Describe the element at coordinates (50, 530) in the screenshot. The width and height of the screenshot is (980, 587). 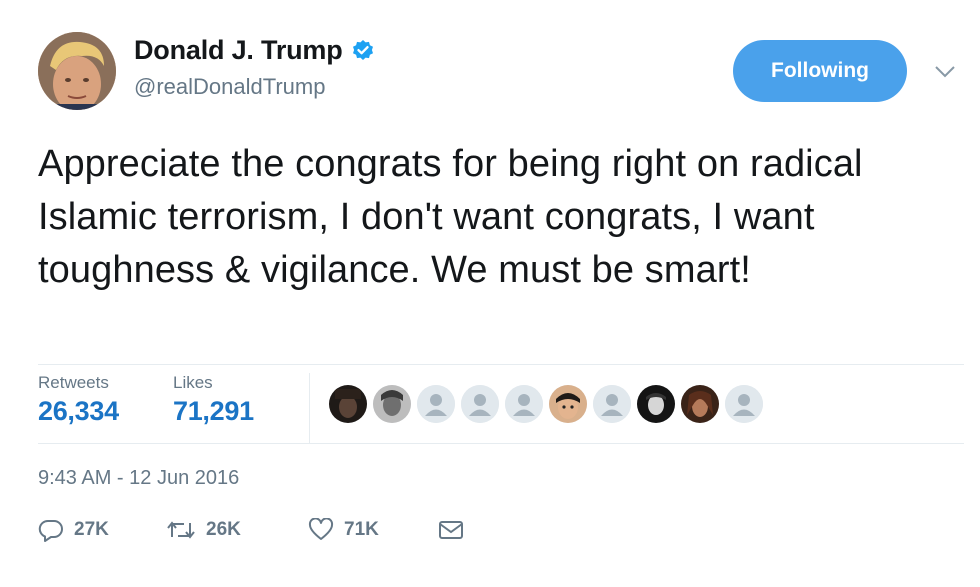
I see `reply-icon` at that location.